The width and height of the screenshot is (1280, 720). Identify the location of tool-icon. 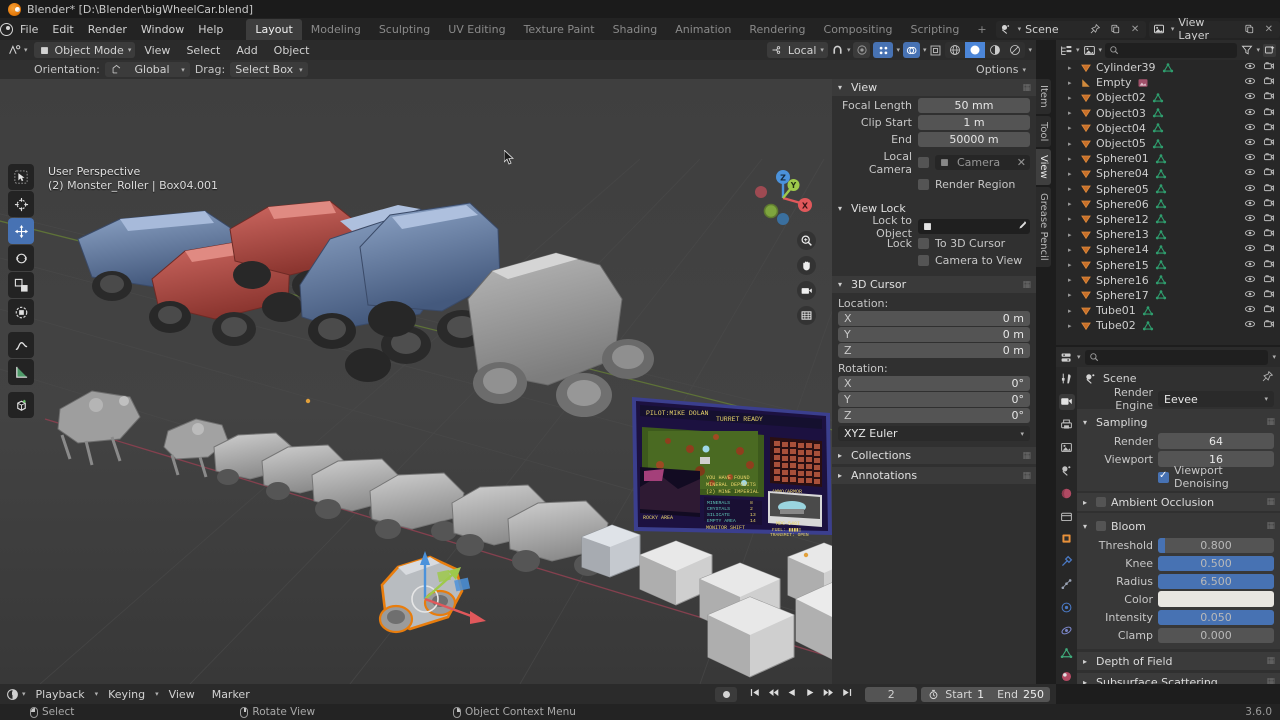
(1067, 379).